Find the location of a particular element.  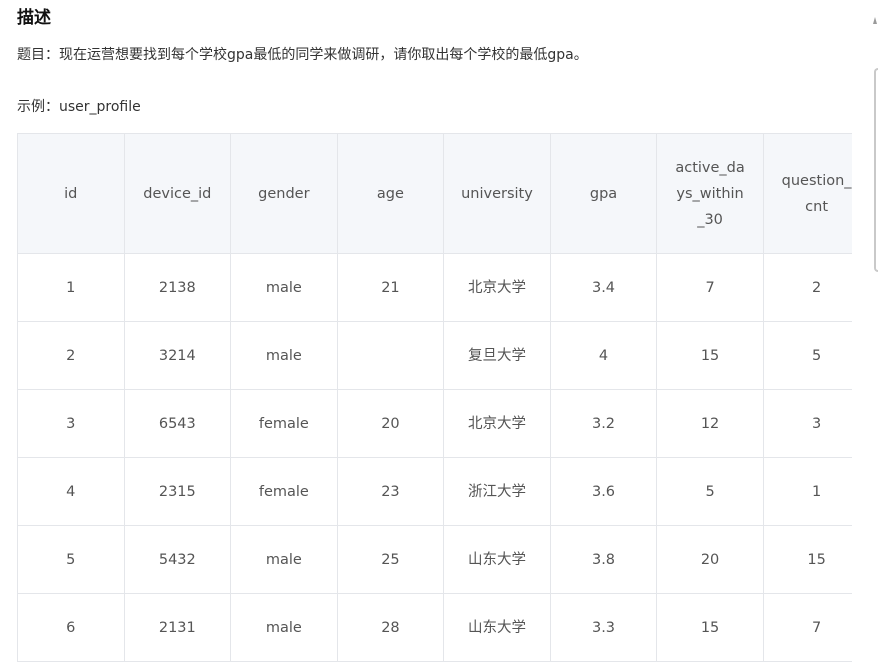

vertical-scrollbar-thumb is located at coordinates (876, 170).